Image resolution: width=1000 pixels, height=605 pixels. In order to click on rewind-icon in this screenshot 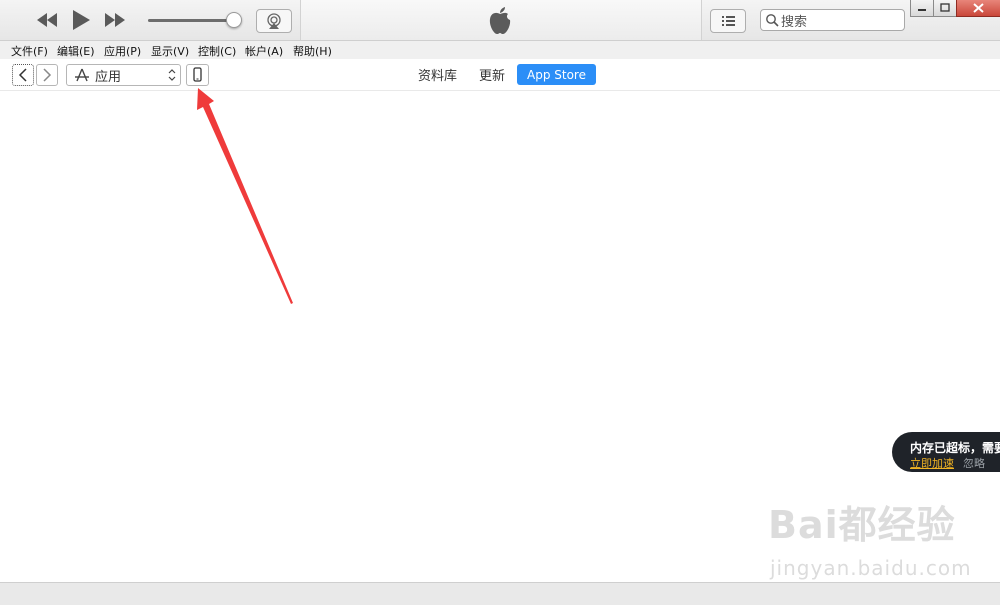, I will do `click(47, 20)`.